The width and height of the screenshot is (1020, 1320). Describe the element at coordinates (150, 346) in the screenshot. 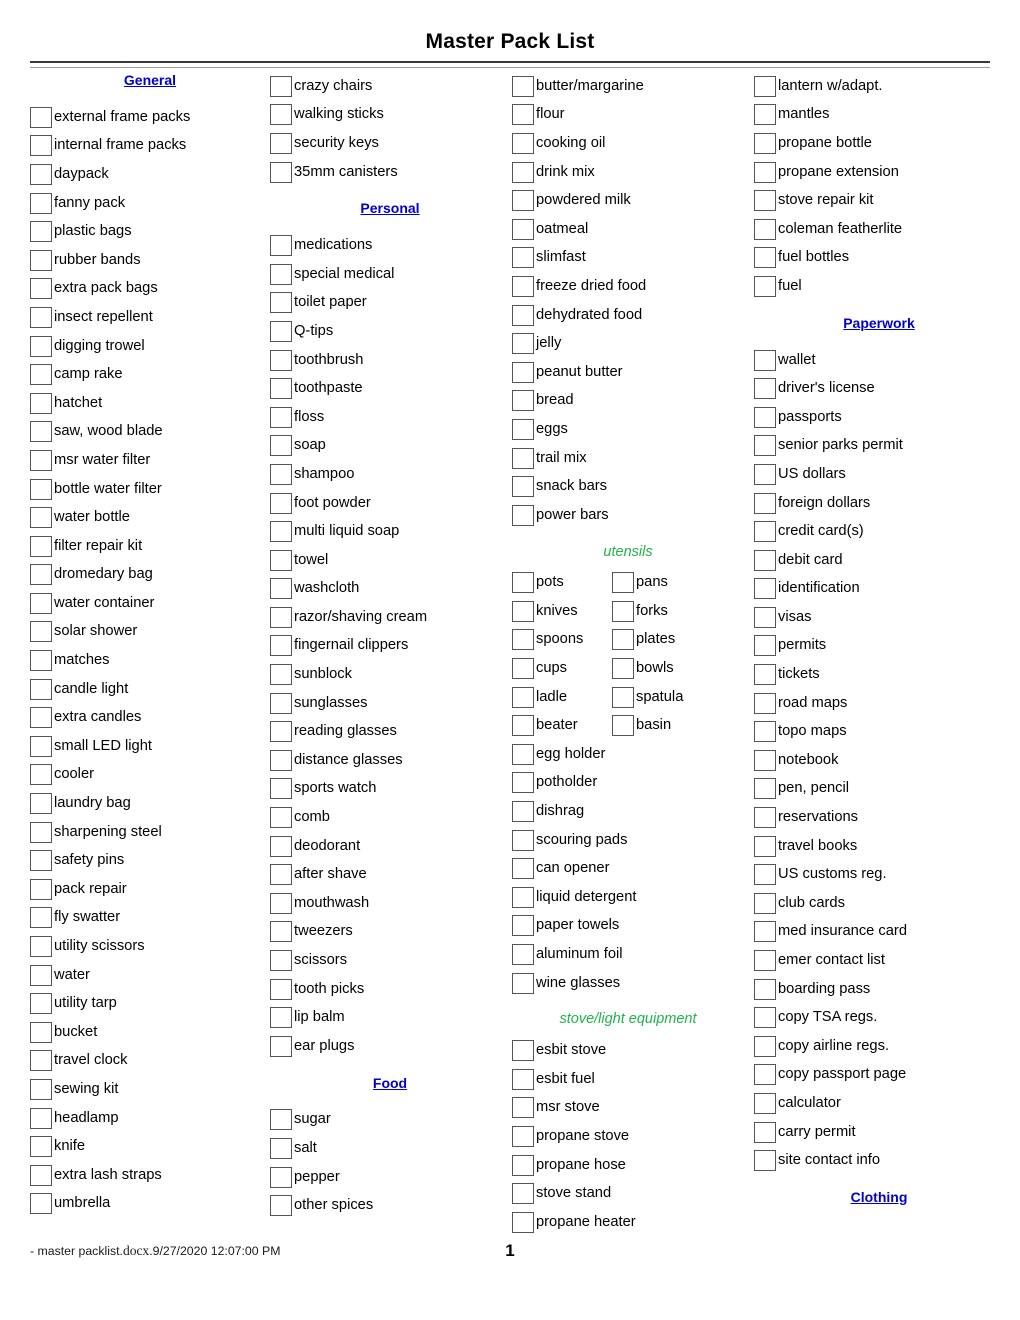

I see `checklist-item: digging trowel` at that location.